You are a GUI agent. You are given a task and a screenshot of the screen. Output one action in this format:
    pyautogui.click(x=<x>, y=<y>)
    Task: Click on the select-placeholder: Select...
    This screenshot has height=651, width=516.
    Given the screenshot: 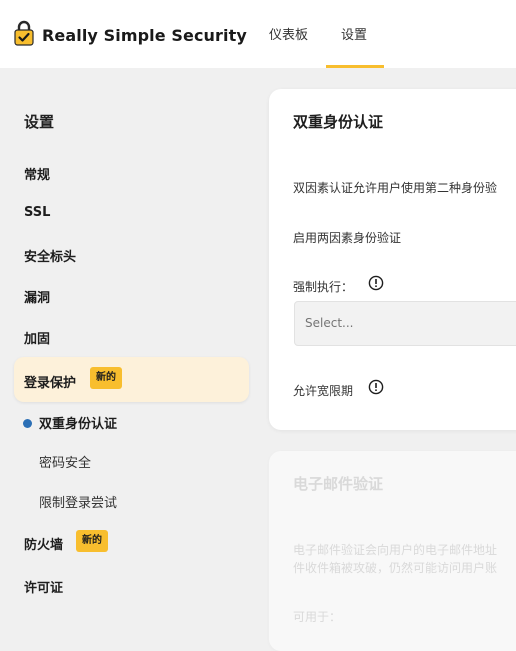 What is the action you would take?
    pyautogui.click(x=329, y=323)
    